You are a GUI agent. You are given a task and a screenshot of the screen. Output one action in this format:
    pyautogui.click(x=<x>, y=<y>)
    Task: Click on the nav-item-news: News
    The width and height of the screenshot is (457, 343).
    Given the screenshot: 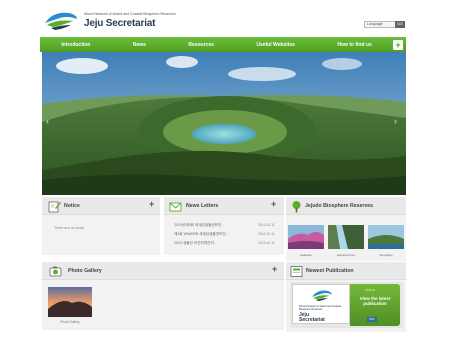 What is the action you would take?
    pyautogui.click(x=140, y=45)
    